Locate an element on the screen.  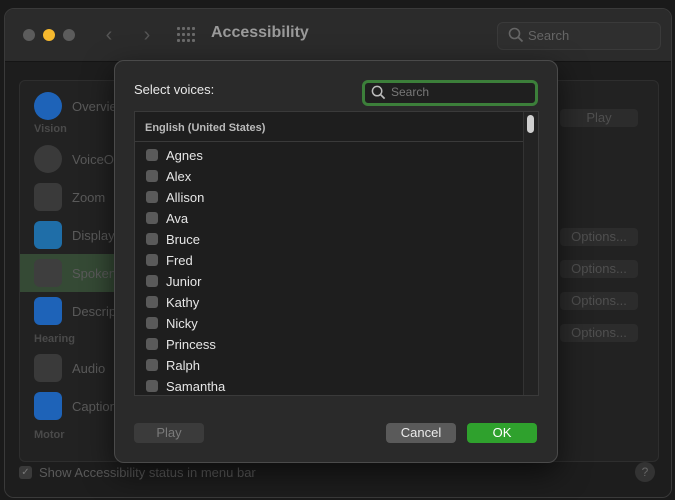
speech-bubble-icon is located at coordinates (48, 273).